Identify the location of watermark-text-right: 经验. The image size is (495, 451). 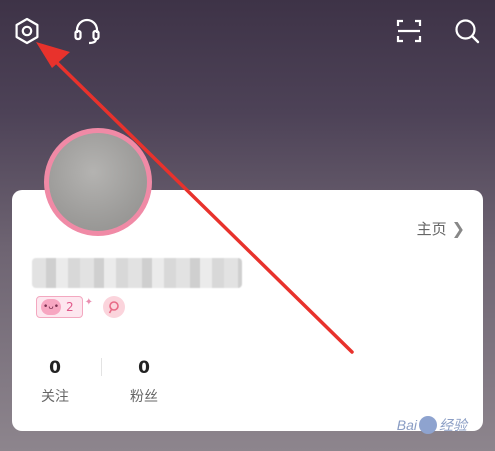
(453, 425).